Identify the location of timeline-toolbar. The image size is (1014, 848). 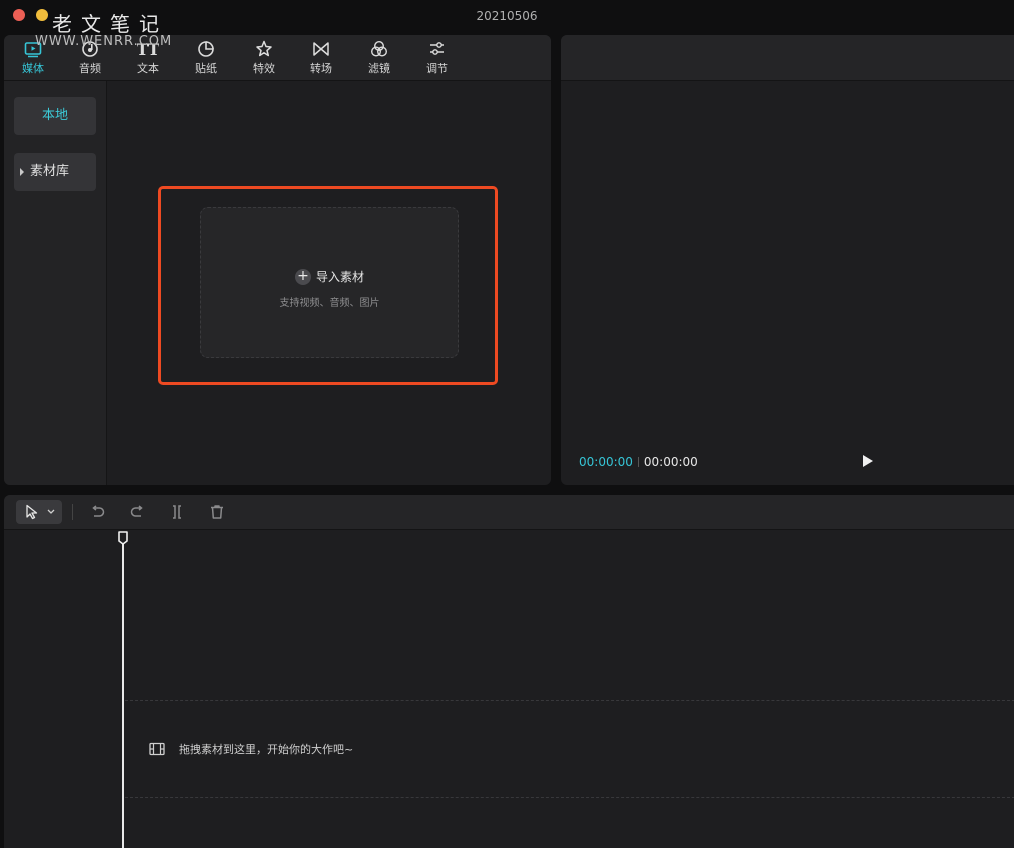
(509, 512).